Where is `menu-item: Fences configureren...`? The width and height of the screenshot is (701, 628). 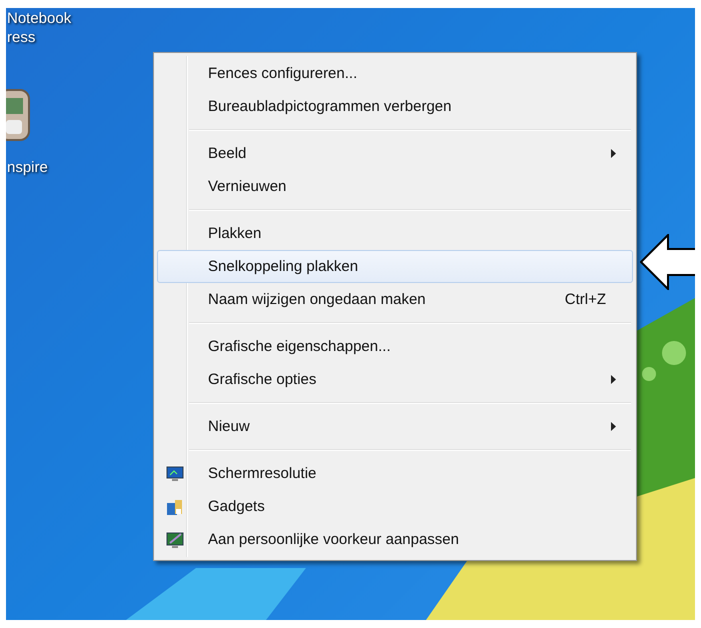 menu-item: Fences configureren... is located at coordinates (395, 73).